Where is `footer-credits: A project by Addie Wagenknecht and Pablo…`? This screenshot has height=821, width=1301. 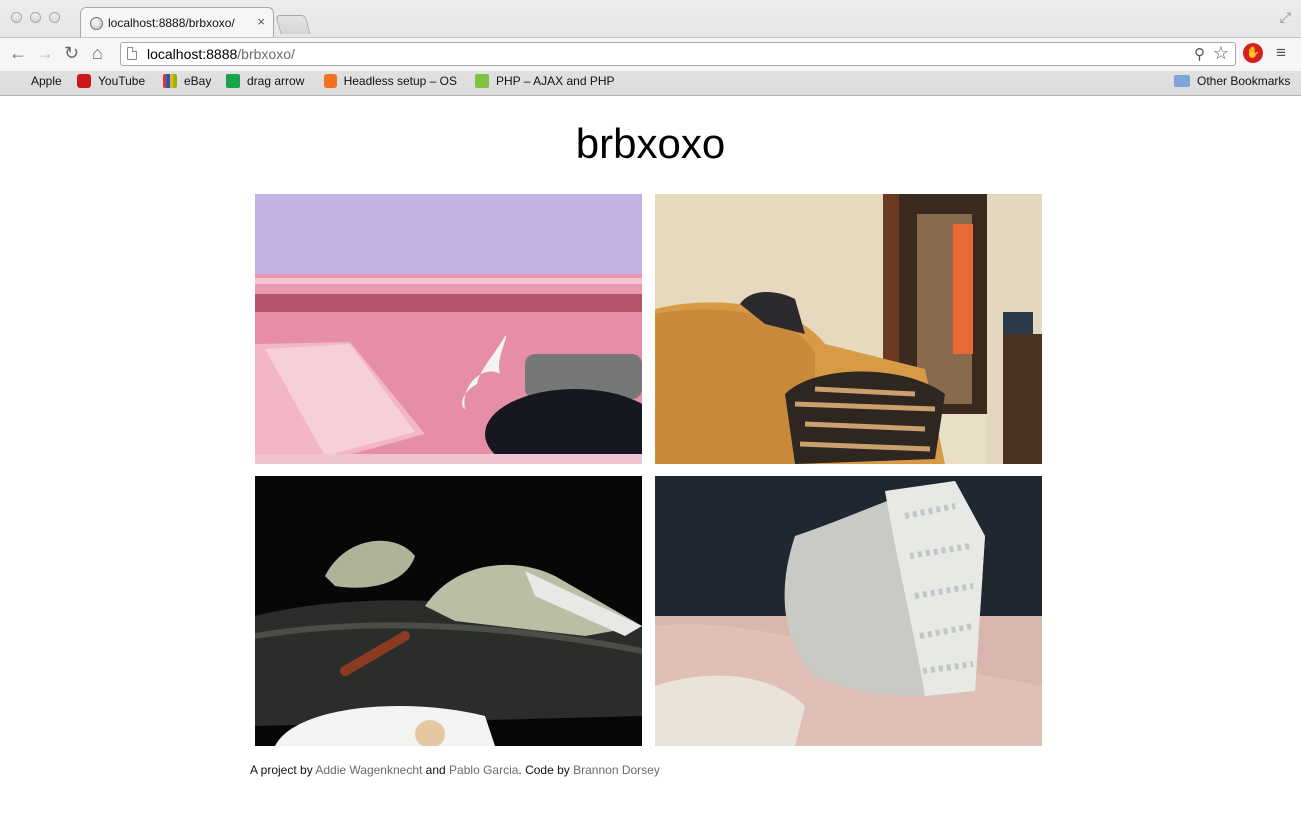 footer-credits: A project by Addie Wagenknecht and Pablo… is located at coordinates (455, 770).